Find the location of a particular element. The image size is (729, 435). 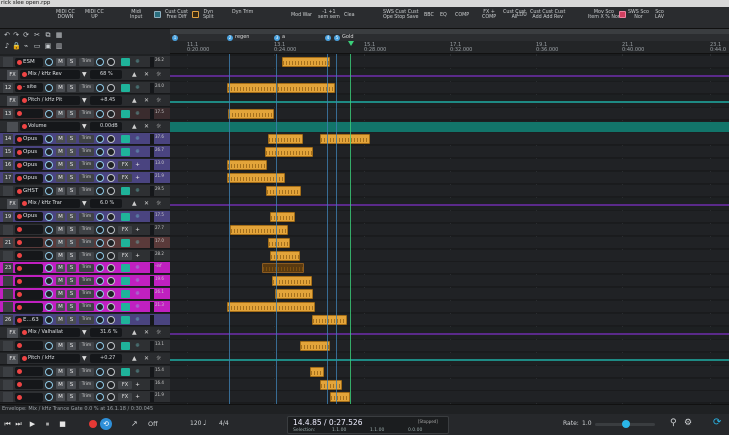

envelope-lane-header: FX Mix / kHz Trar ▼ 6.0 % ▲ ✕ ☼ is located at coordinates (85, 203).